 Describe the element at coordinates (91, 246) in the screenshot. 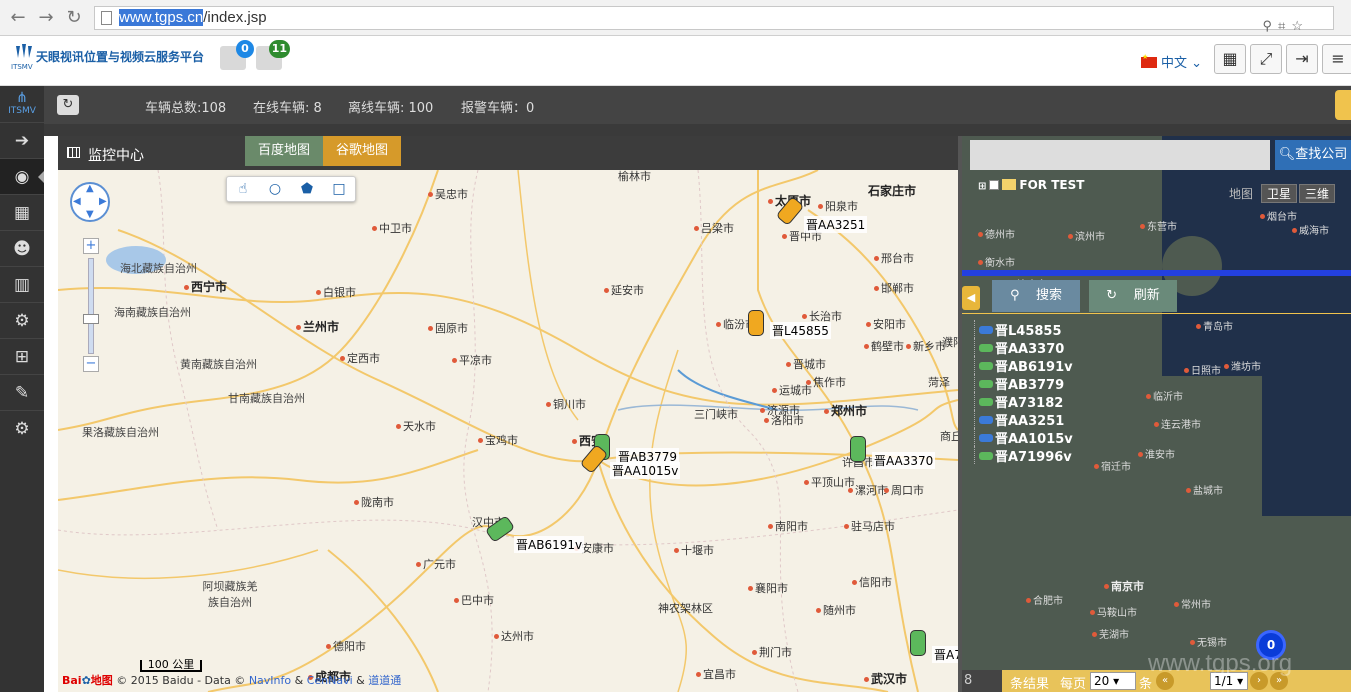

I see `zoom-in-button: +` at that location.